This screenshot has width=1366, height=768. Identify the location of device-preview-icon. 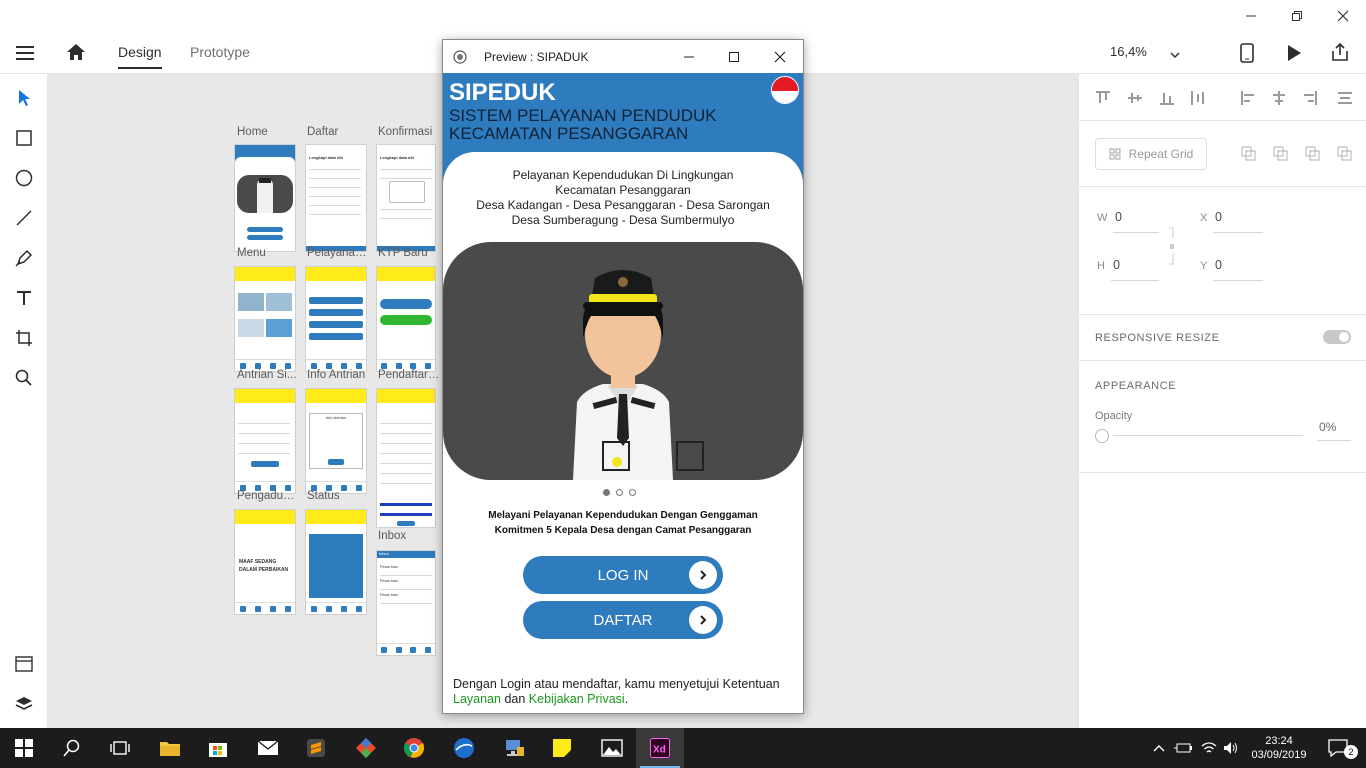
(1247, 55).